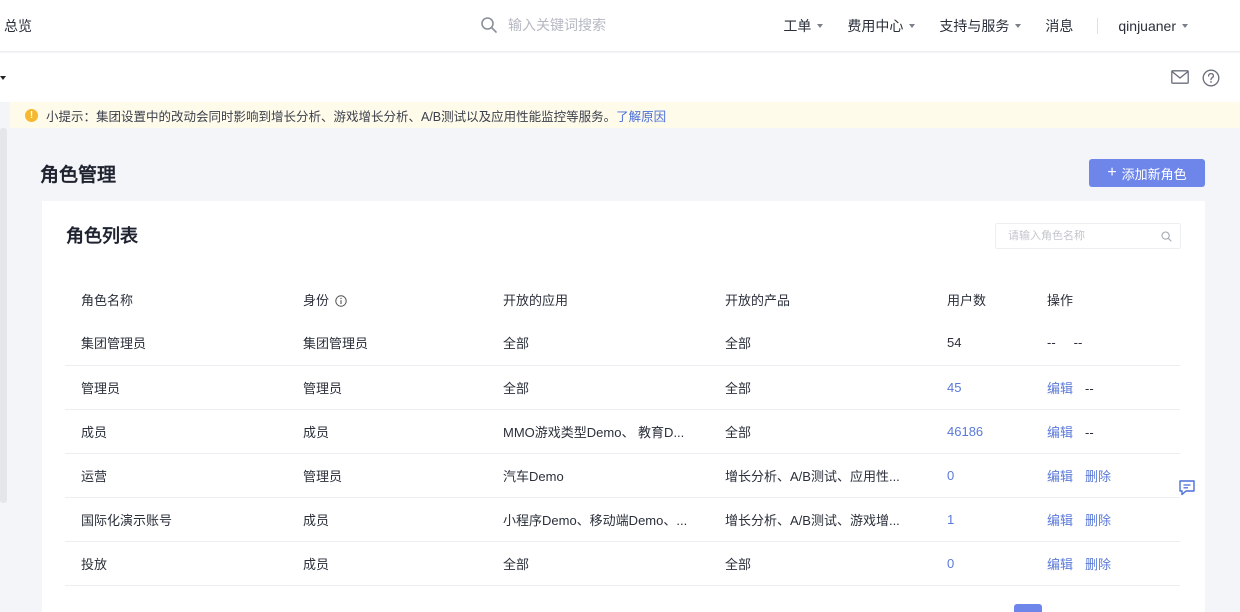 The image size is (1240, 612). I want to click on table-row: 管理员 管理员 全部 全部 45 编辑 --, so click(622, 387).